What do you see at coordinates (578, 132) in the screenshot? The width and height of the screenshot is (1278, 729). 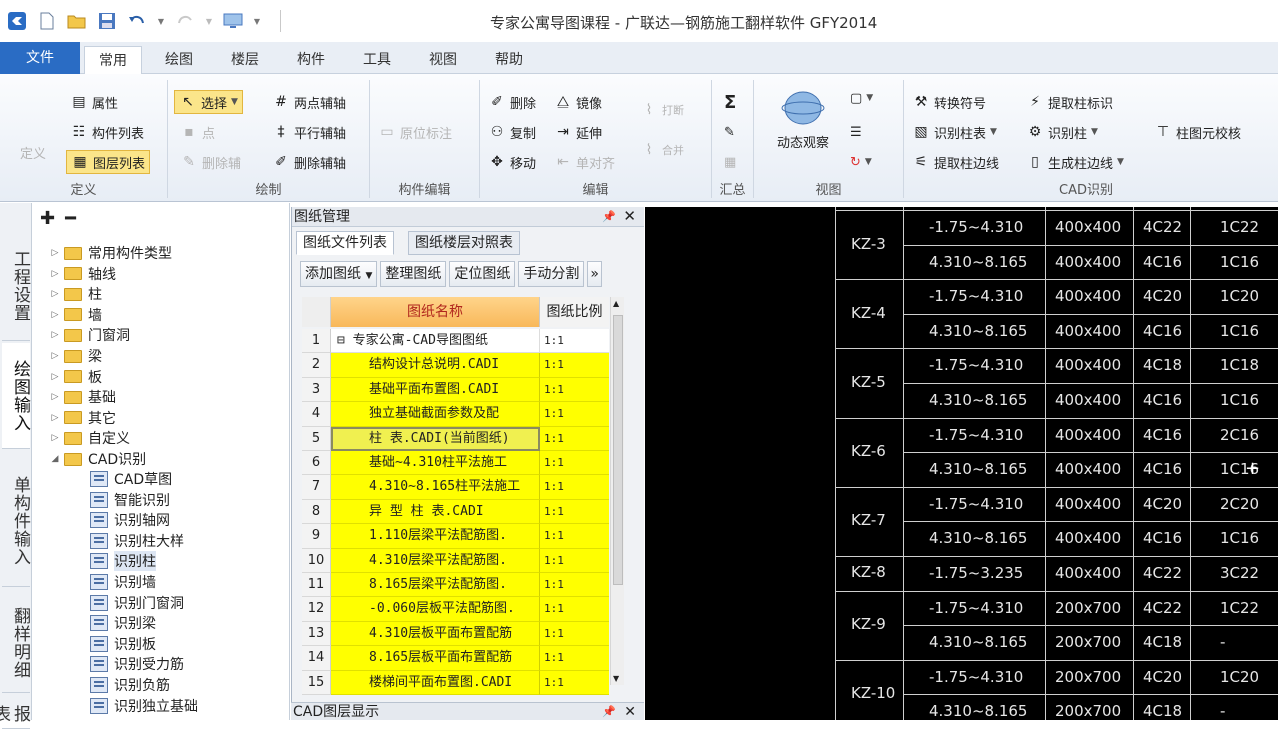 I see `extend-button: ⇥ 延伸` at bounding box center [578, 132].